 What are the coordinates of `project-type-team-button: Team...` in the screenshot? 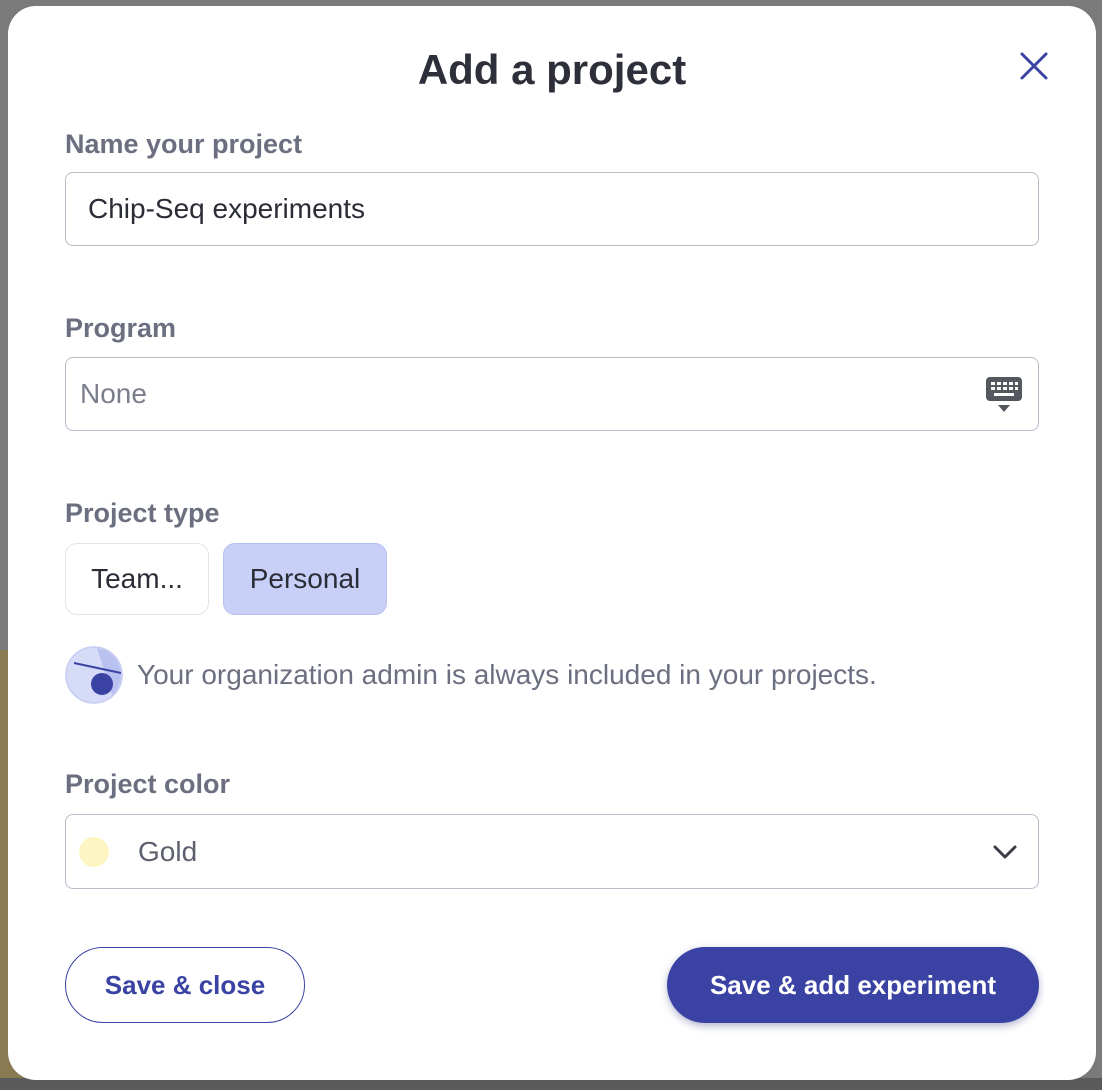 It's located at (137, 579).